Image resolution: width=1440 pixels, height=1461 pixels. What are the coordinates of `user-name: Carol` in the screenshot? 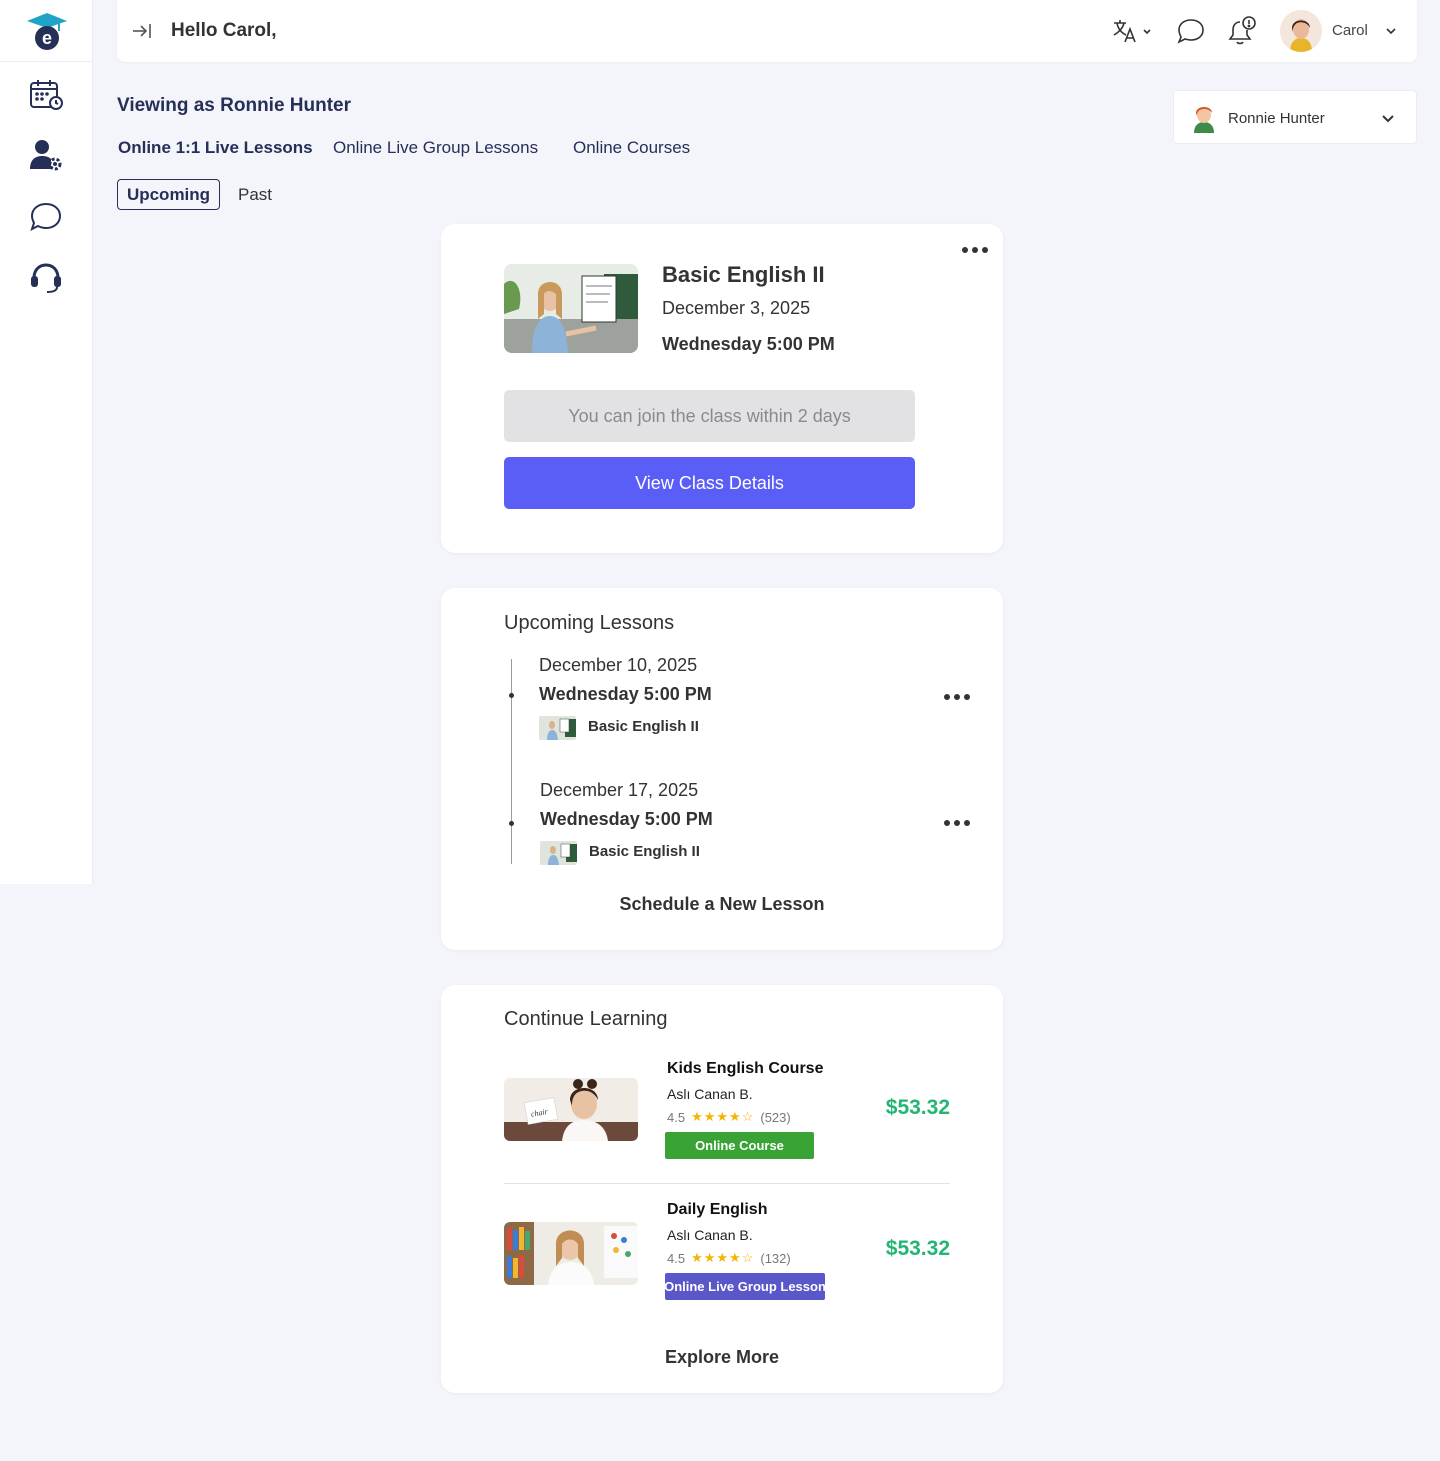 It's located at (1350, 30).